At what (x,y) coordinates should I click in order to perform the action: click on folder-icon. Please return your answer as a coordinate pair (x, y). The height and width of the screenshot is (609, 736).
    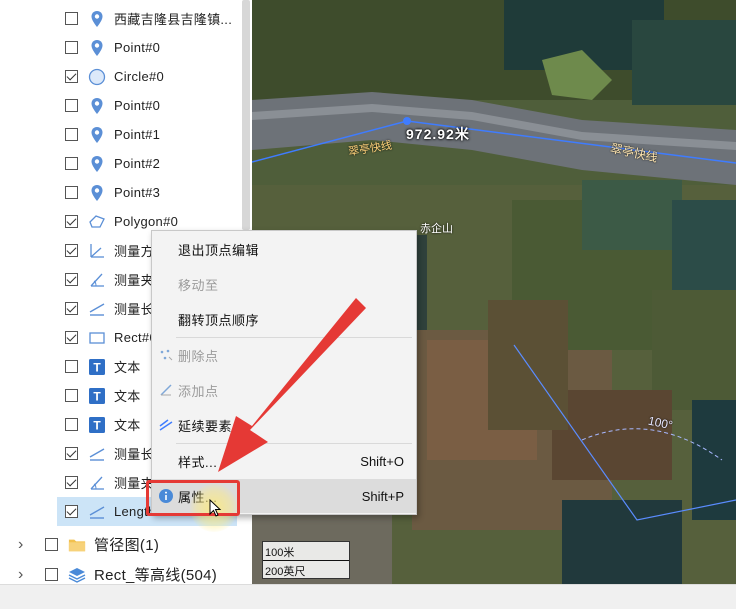
    Looking at the image, I should click on (77, 545).